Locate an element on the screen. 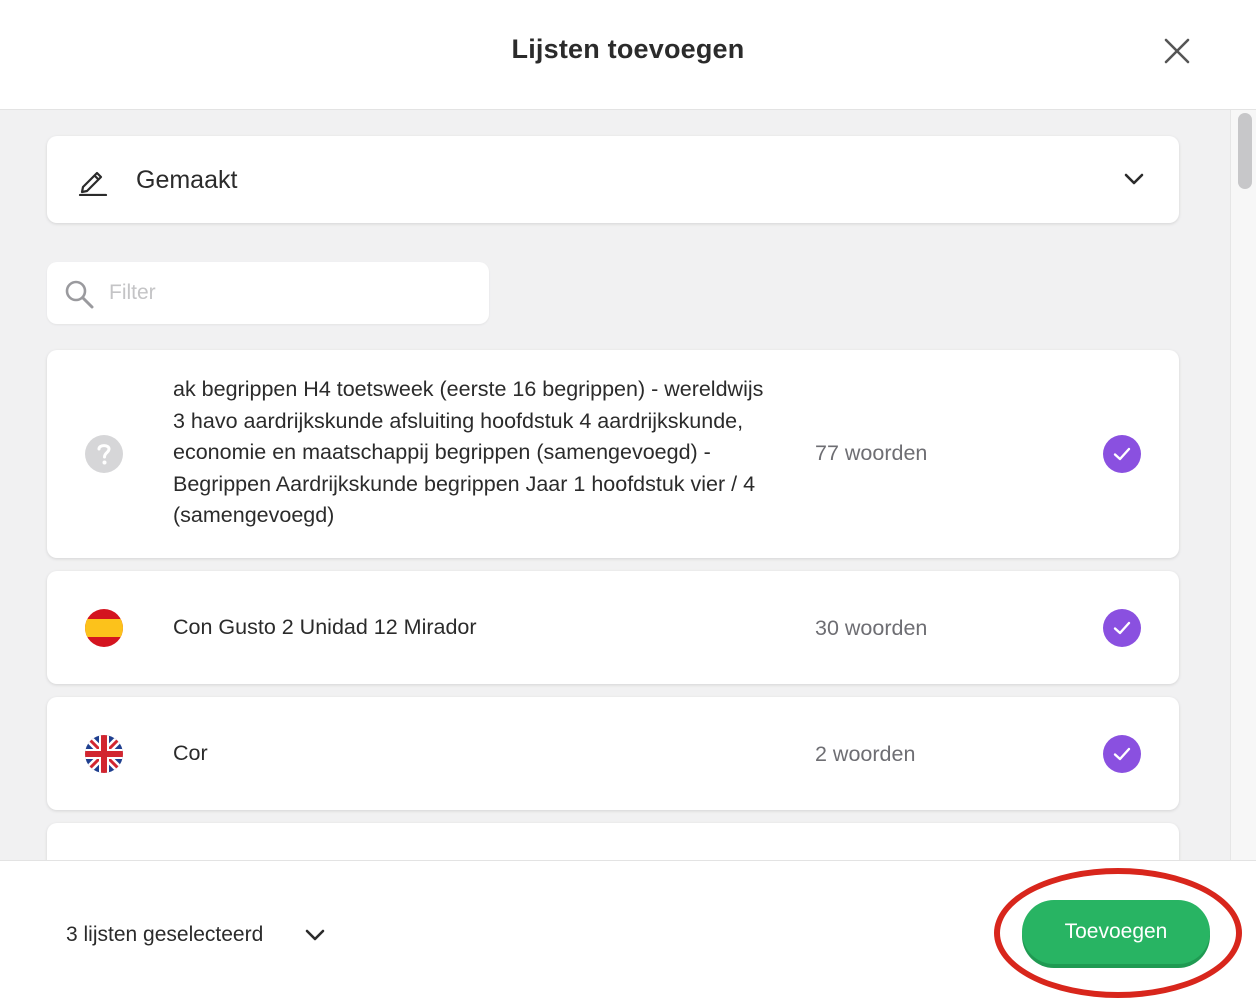 Image resolution: width=1256 pixels, height=1000 pixels. modal-header: Lijsten toevoegen is located at coordinates (628, 55).